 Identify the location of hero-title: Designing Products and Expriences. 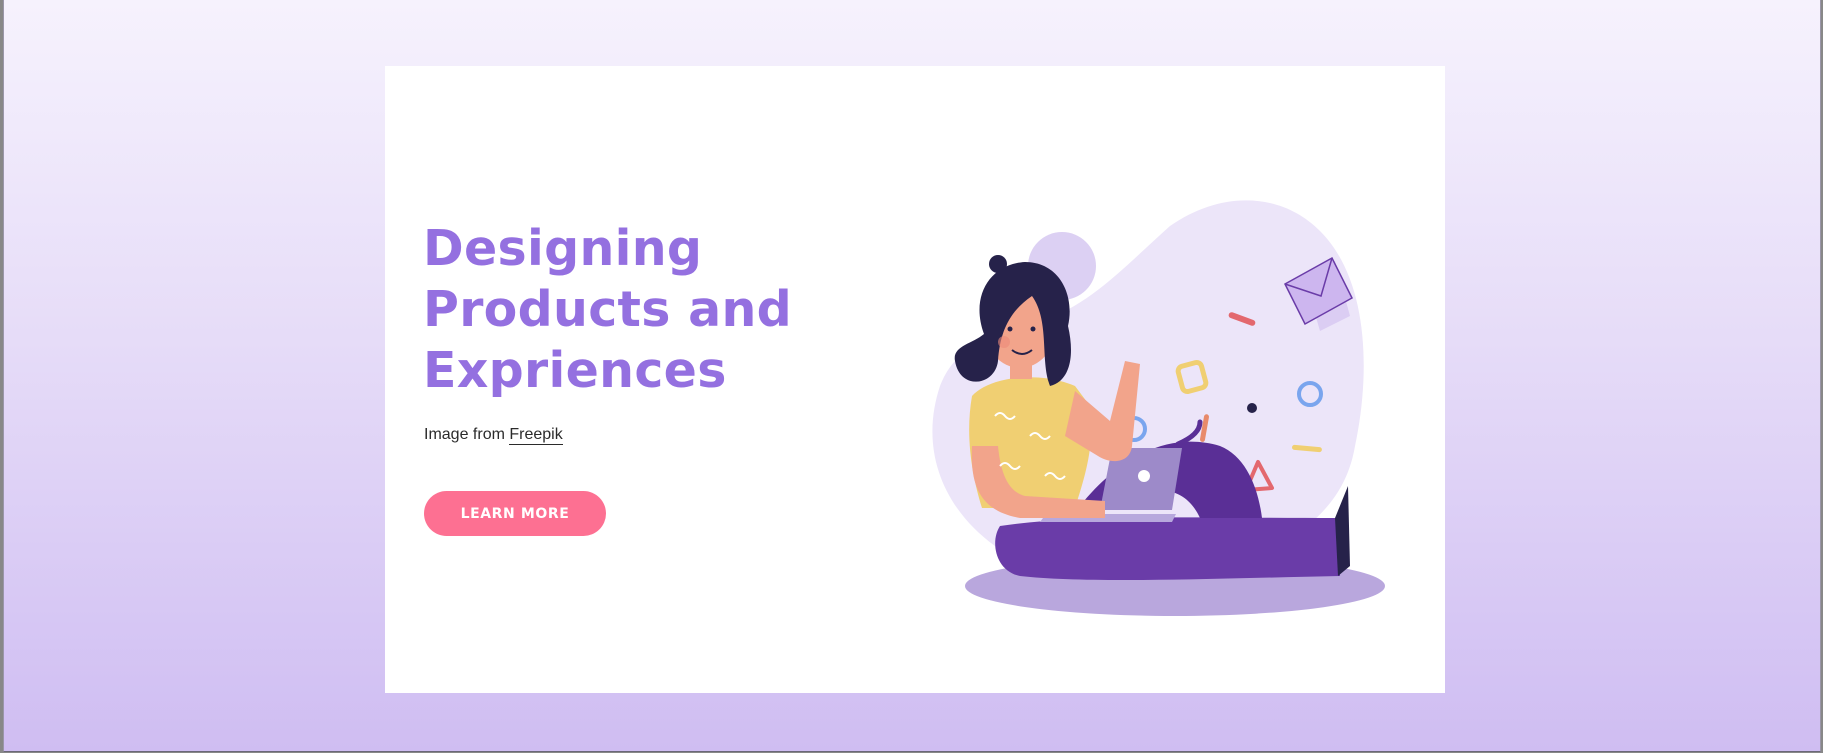
(653, 309).